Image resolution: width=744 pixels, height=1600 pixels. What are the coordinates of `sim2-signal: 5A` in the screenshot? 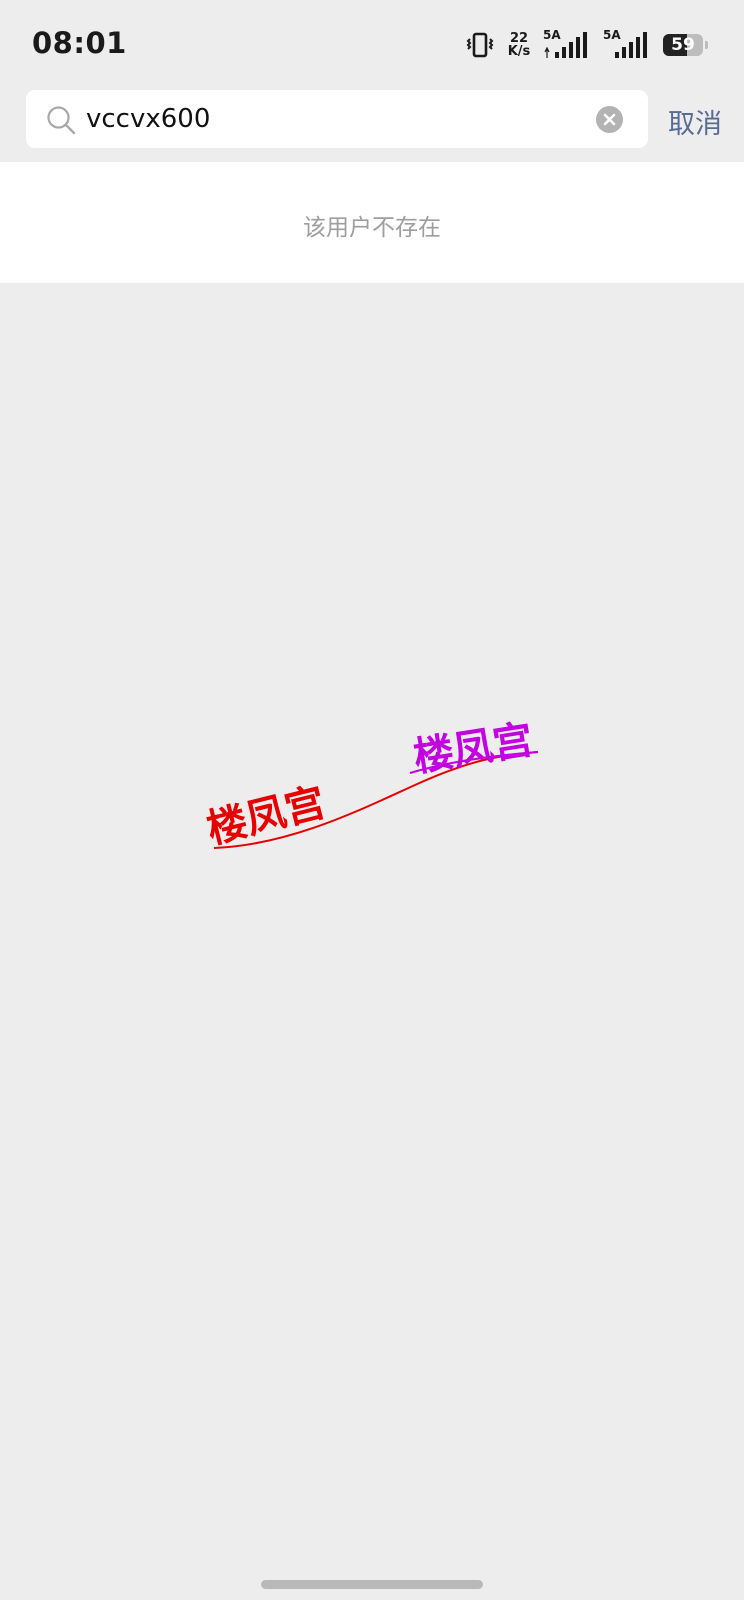 It's located at (628, 44).